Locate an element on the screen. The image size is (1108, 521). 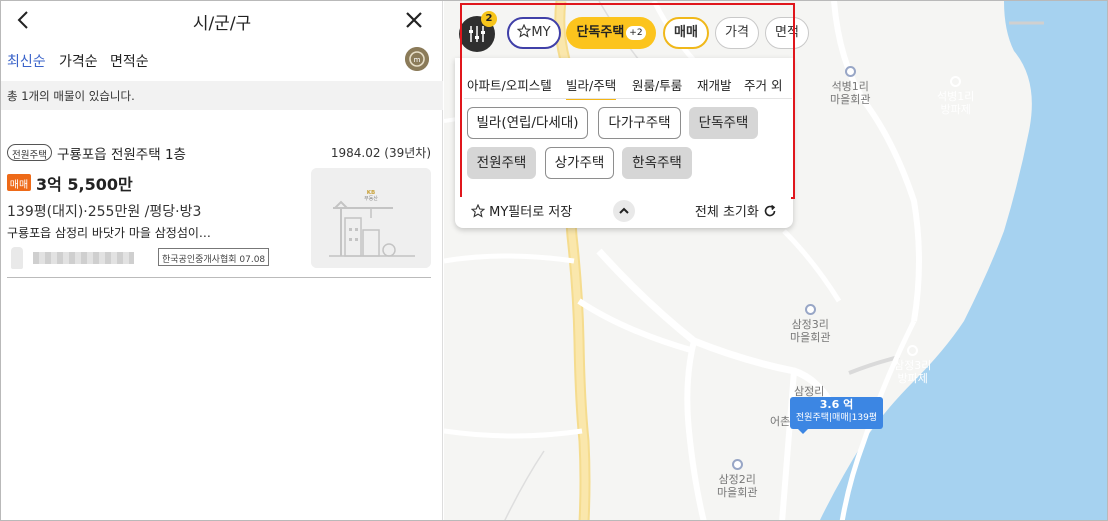
svg-text: m is located at coordinates (417, 60).